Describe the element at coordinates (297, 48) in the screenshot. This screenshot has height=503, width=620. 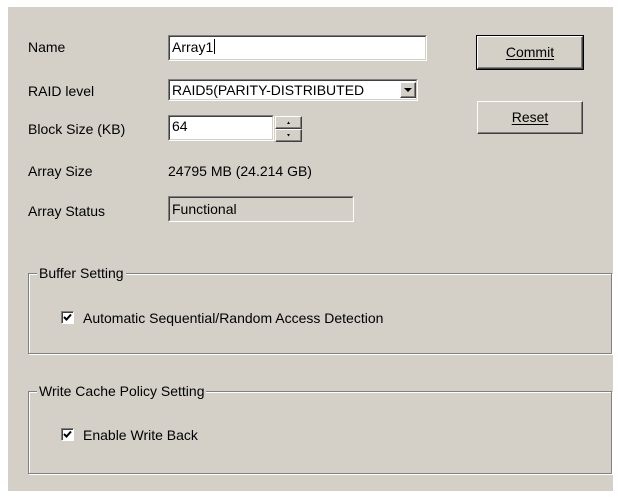
I see `name-field: Array1` at that location.